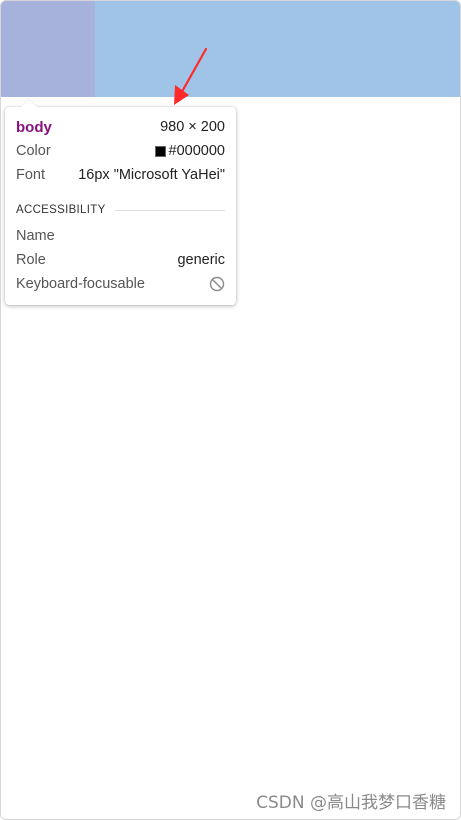 This screenshot has width=461, height=820. What do you see at coordinates (196, 151) in the screenshot?
I see `color-value: #000000` at bounding box center [196, 151].